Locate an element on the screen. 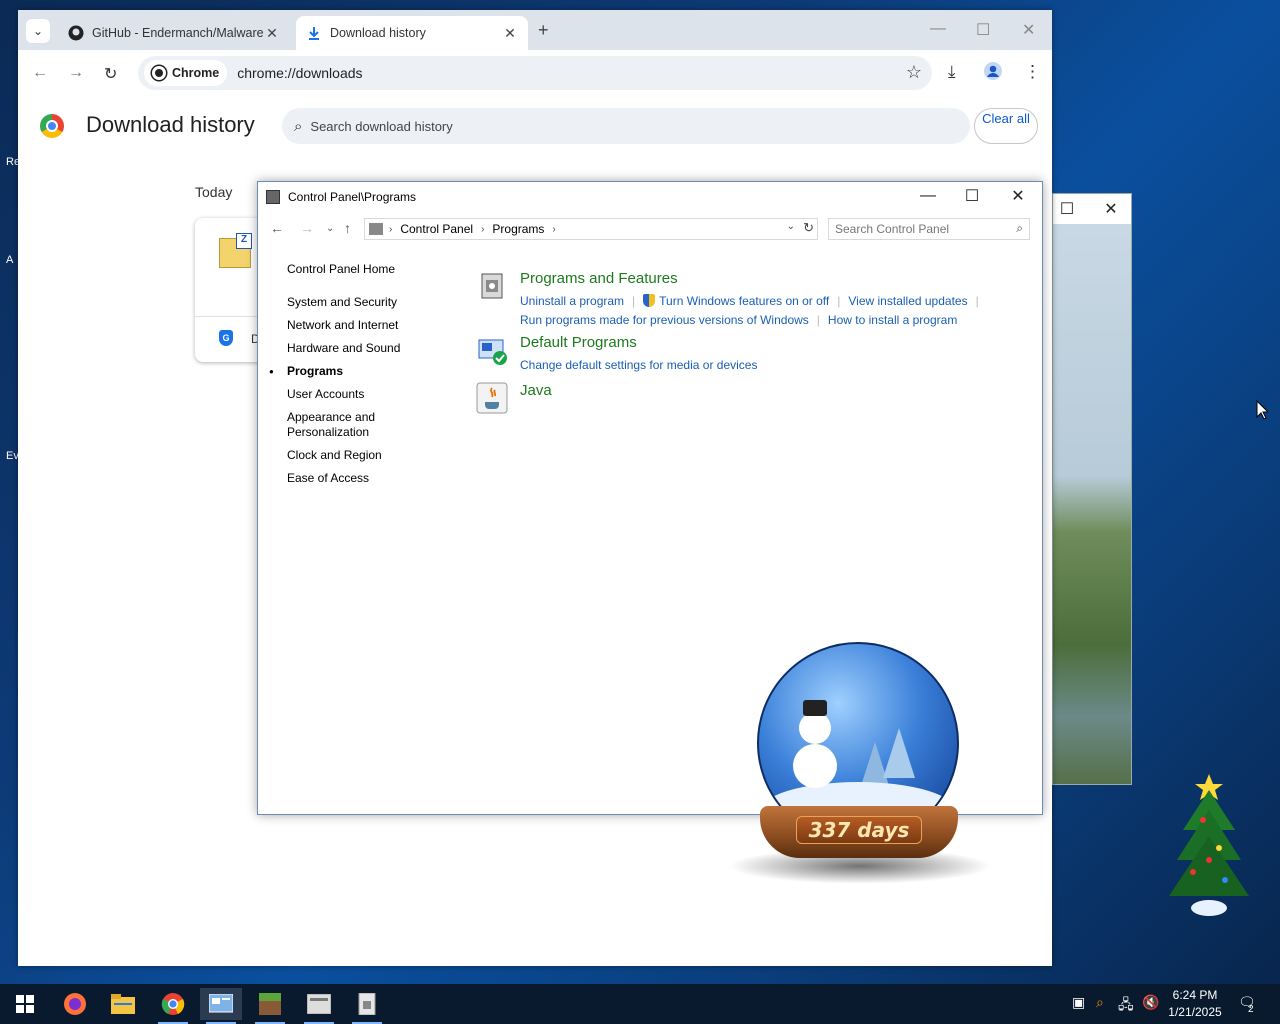  search-placeholder: Search download history is located at coordinates (381, 126).